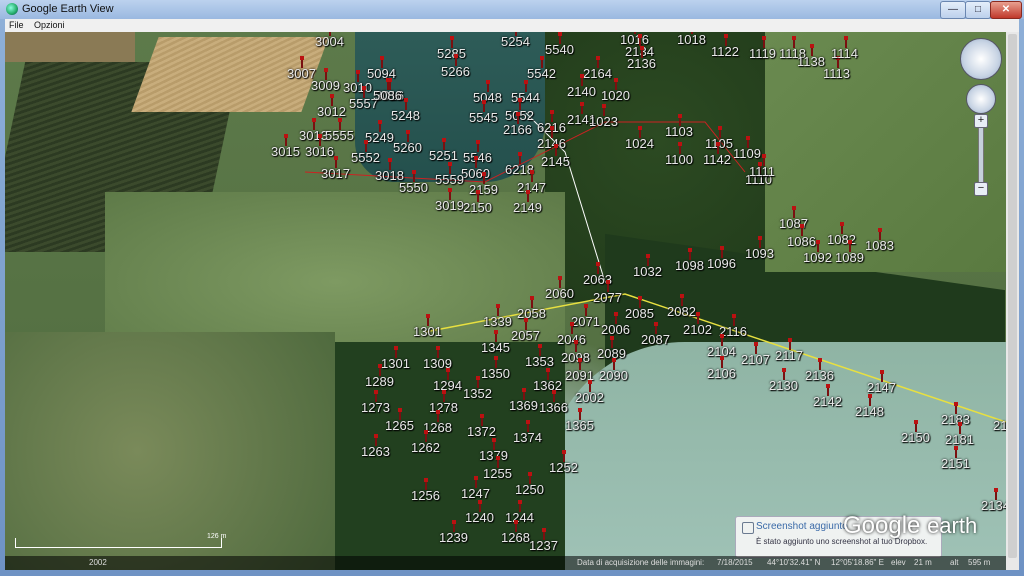  Describe the element at coordinates (539, 361) in the screenshot. I see `marker-label: 1353` at that location.